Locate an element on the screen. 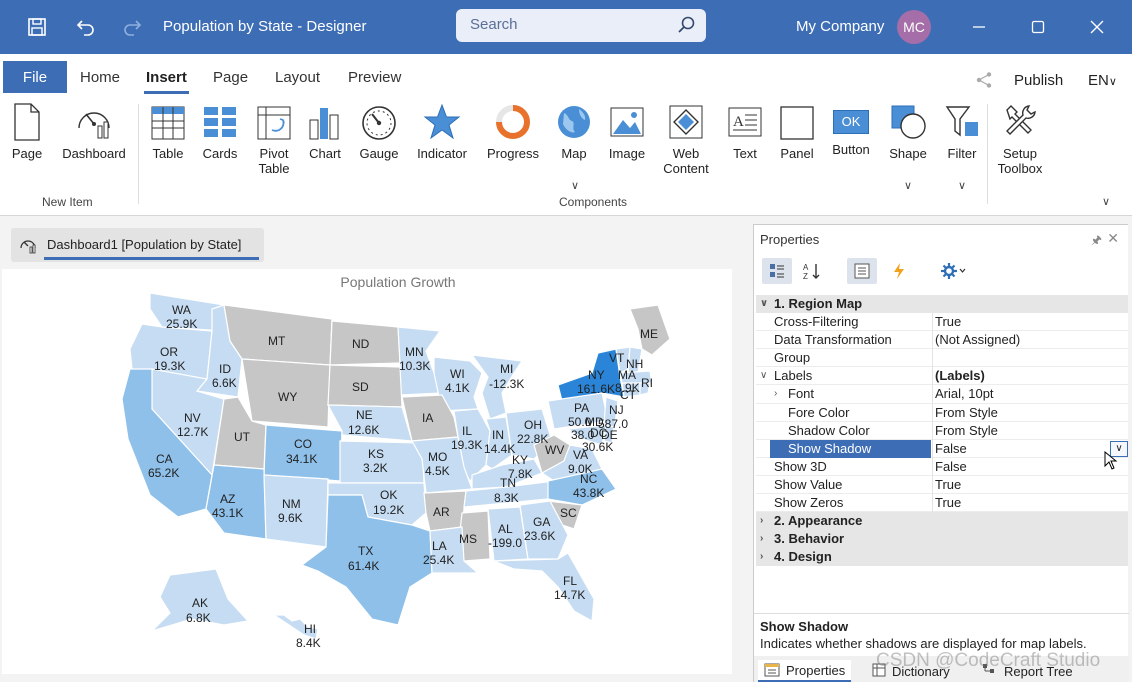  web-content-button: Web Content is located at coordinates (686, 139).